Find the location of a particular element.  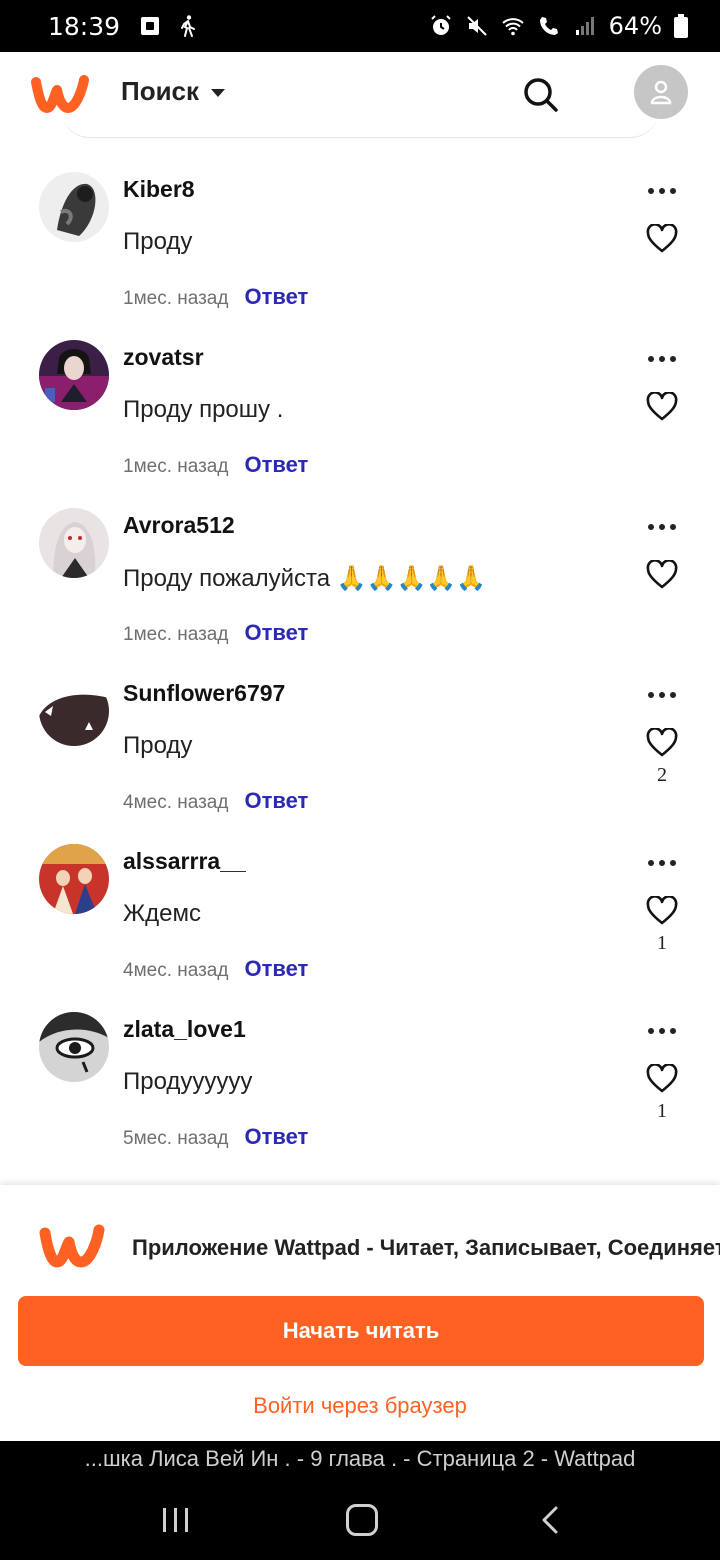

home-icon is located at coordinates (362, 1520).